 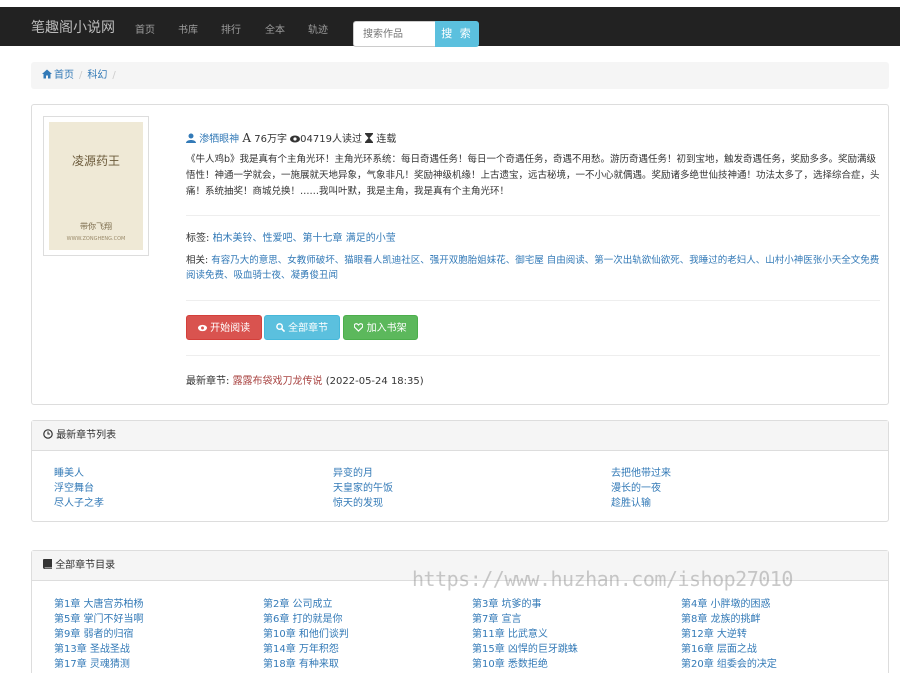 What do you see at coordinates (457, 34) in the screenshot?
I see `search-button: 搜 索` at bounding box center [457, 34].